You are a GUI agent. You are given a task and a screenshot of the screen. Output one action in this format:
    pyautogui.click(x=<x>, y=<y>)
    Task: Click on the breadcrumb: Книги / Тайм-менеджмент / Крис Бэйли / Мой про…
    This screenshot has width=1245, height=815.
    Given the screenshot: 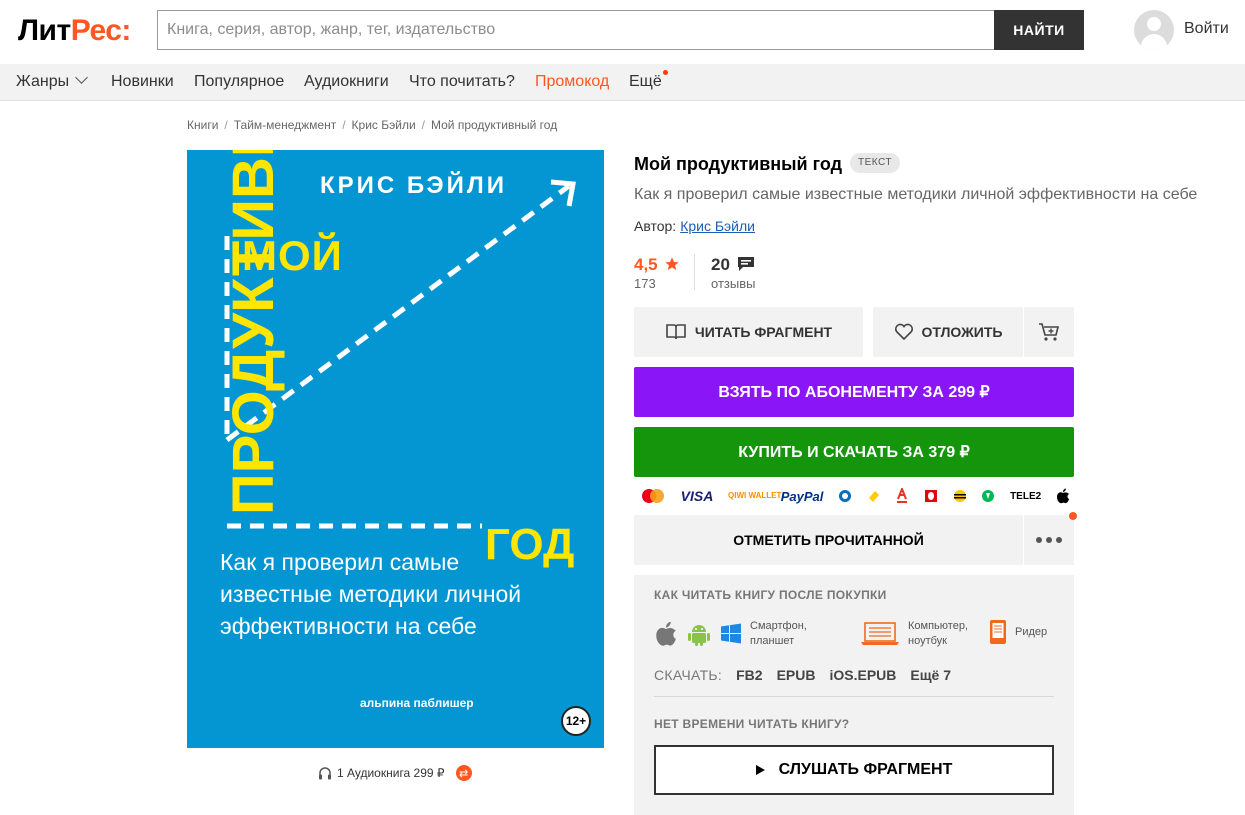 What is the action you would take?
    pyautogui.click(x=372, y=125)
    